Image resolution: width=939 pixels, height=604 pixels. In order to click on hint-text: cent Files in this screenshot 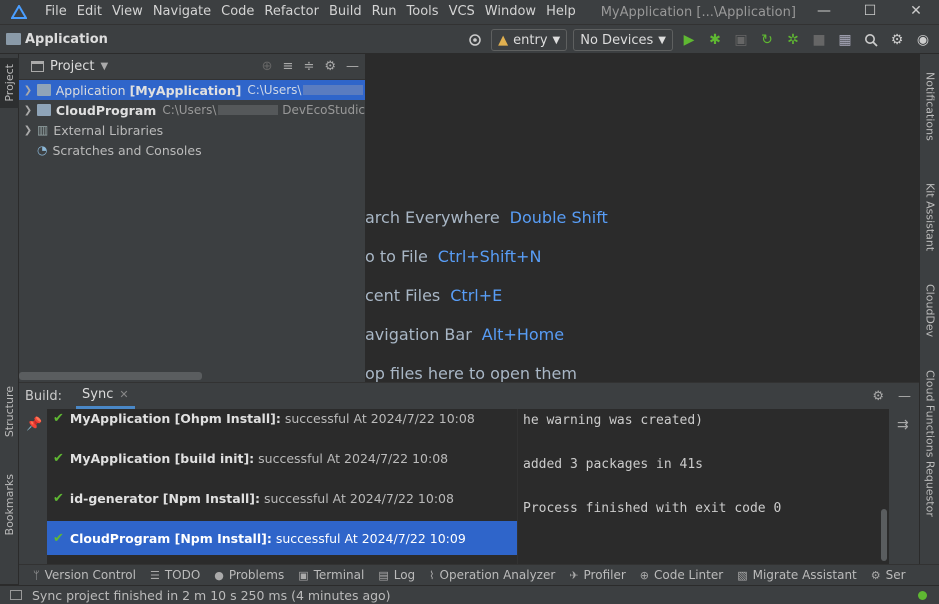, I will do `click(403, 295)`.